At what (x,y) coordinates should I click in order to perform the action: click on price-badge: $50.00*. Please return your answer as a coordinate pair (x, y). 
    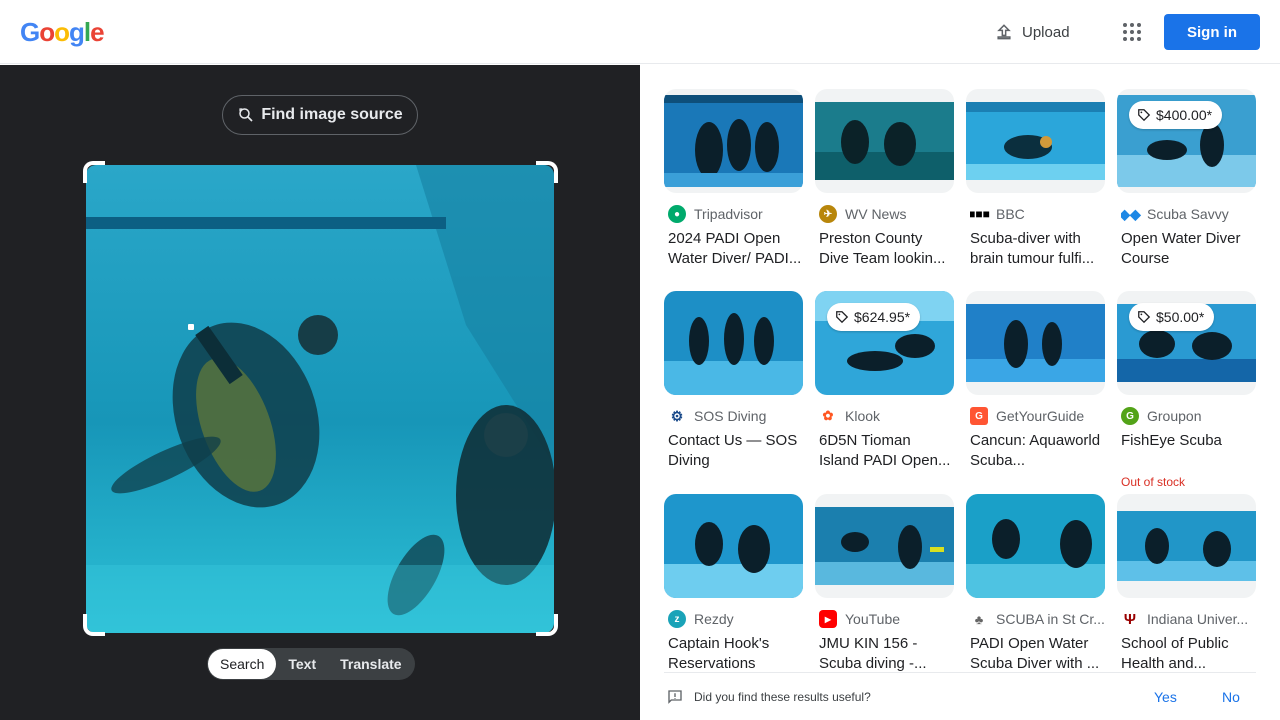
    Looking at the image, I should click on (1172, 317).